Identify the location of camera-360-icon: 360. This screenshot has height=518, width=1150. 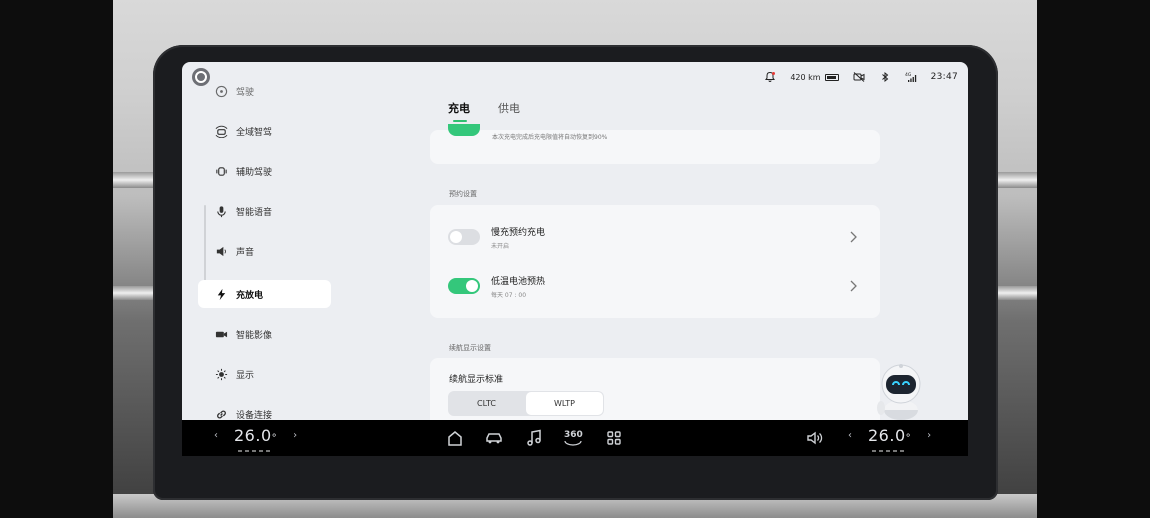
(573, 438).